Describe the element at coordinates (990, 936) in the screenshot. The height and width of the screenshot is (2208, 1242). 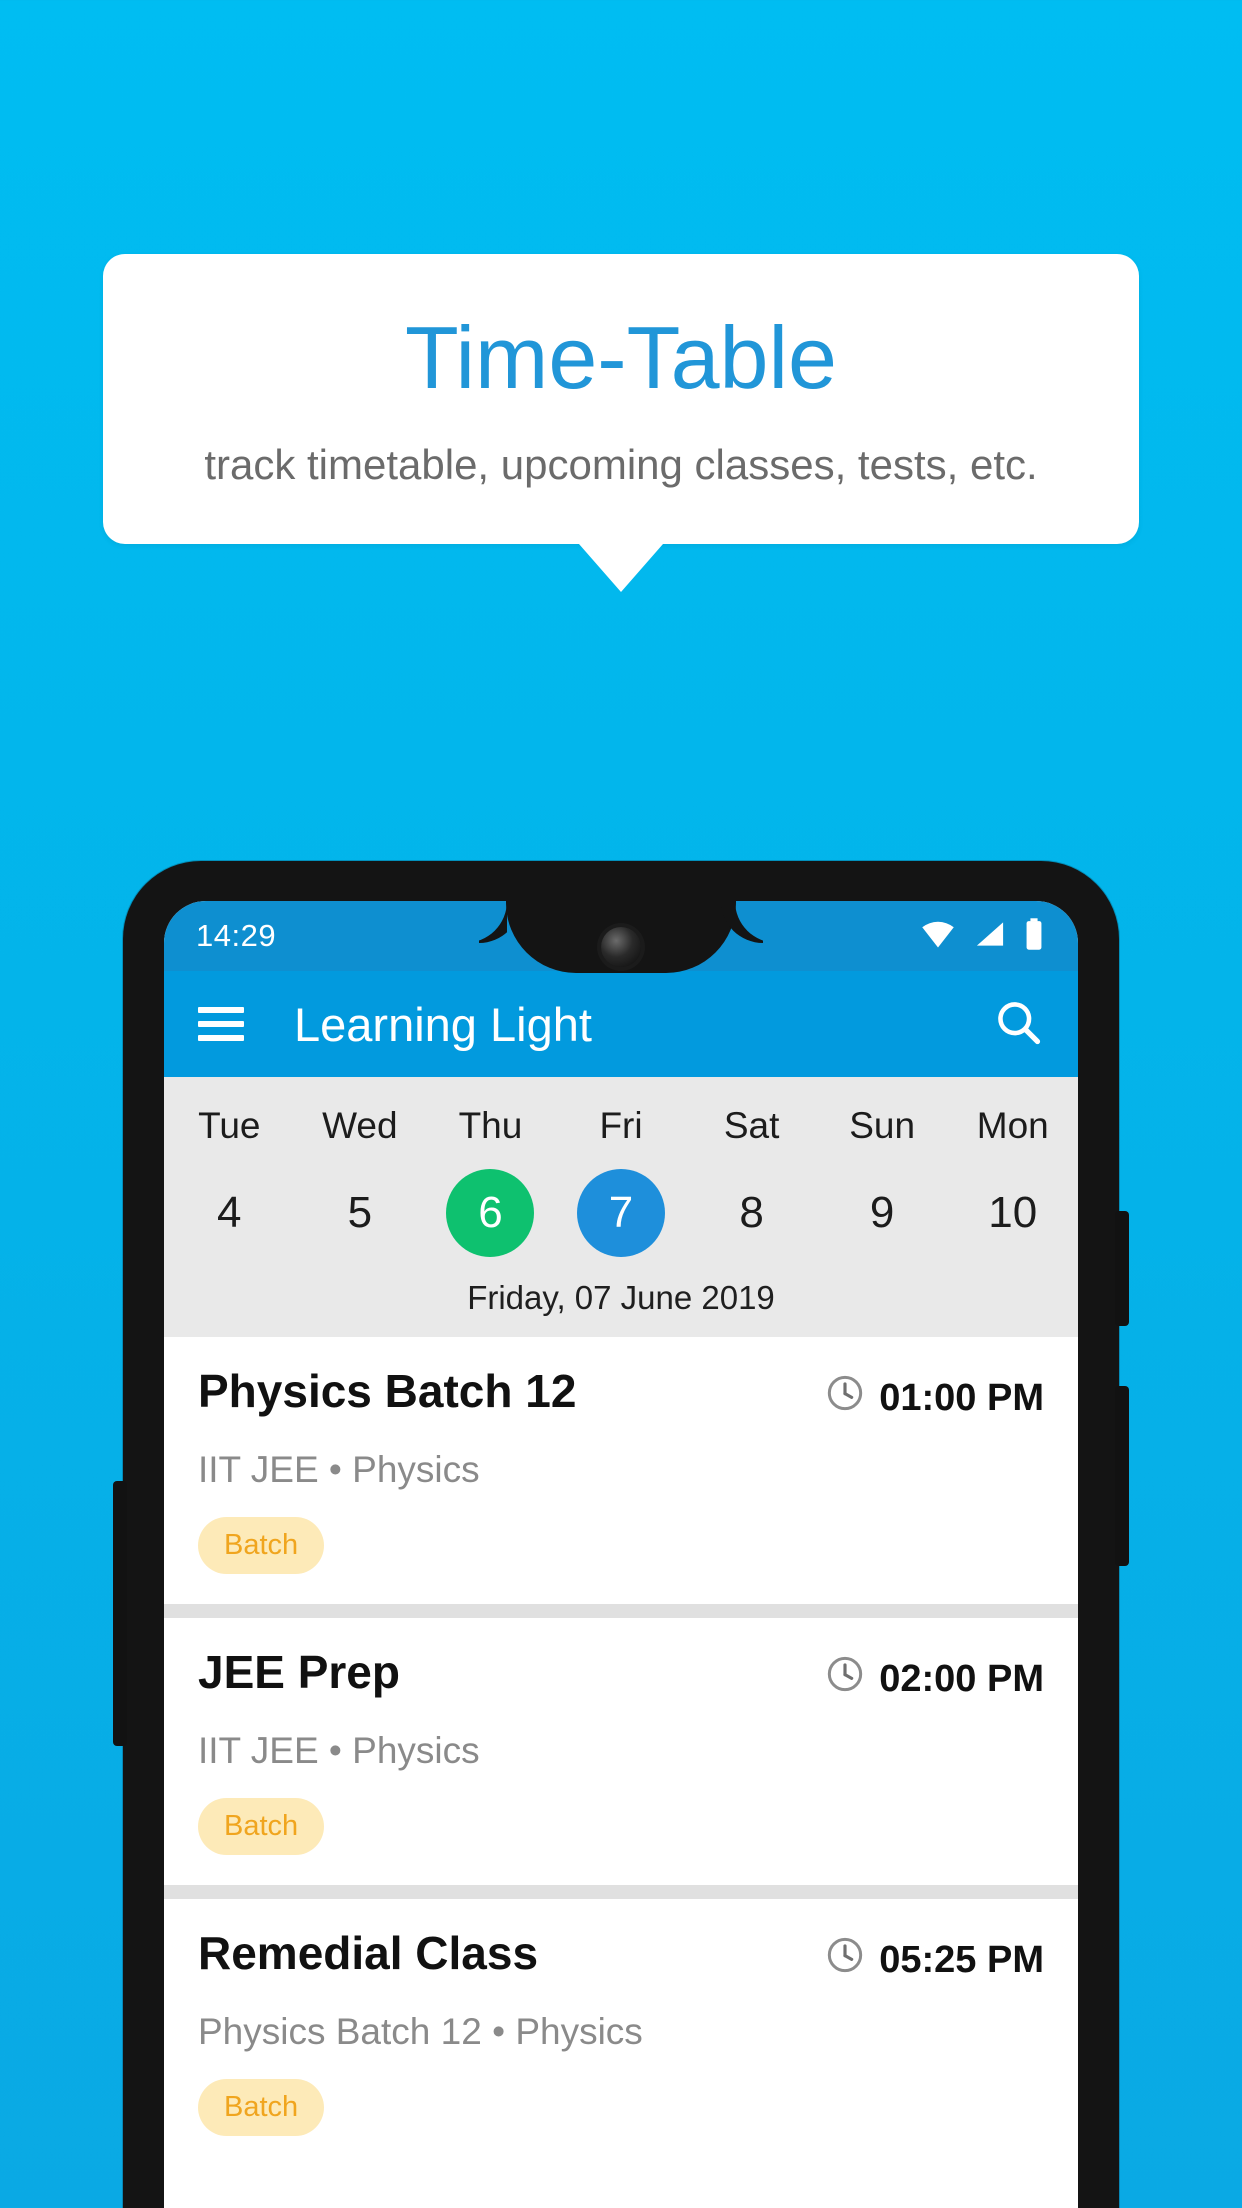
I see `signal-icon` at that location.